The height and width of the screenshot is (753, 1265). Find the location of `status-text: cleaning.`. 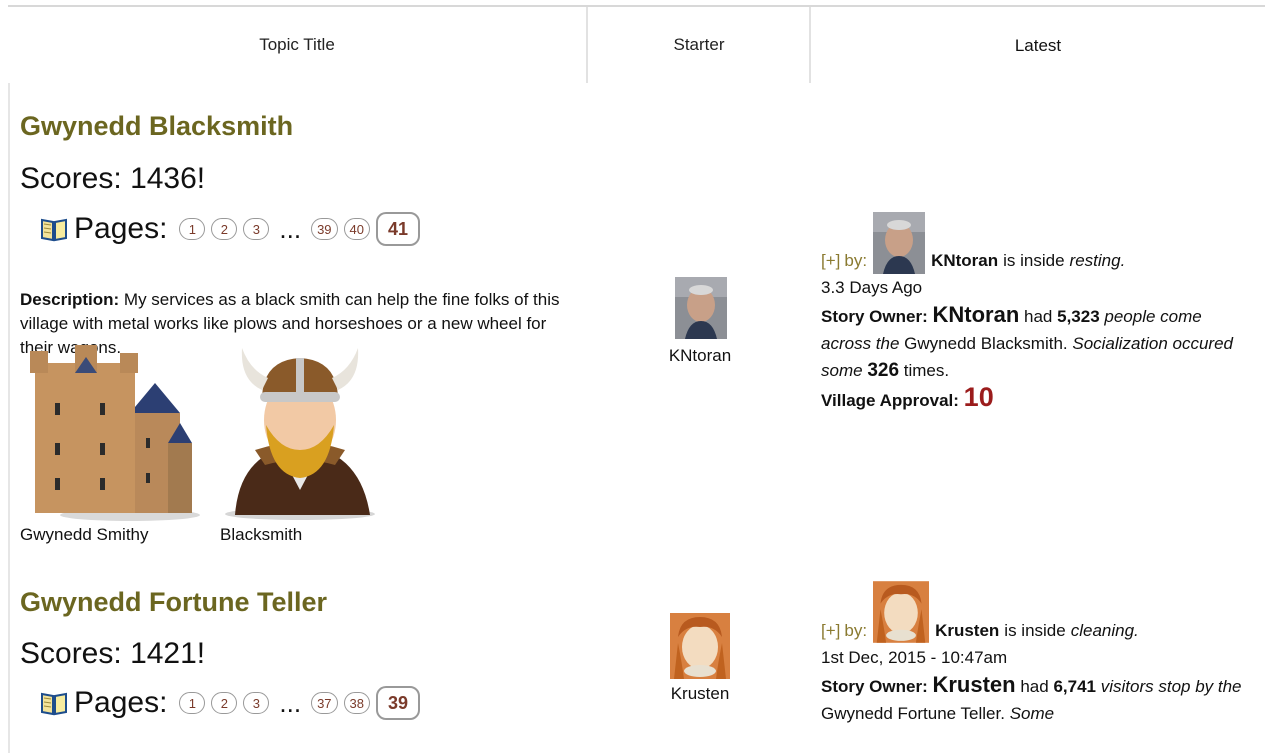

status-text: cleaning. is located at coordinates (1104, 630).